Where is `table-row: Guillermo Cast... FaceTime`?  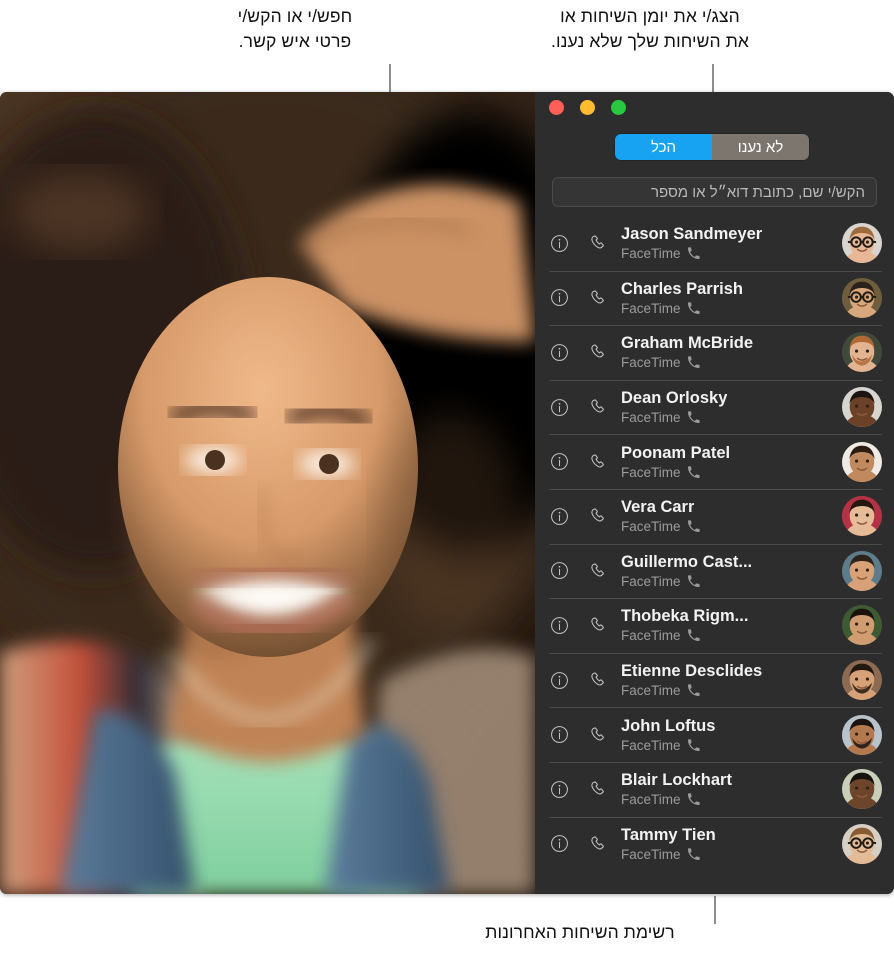
table-row: Guillermo Cast... FaceTime is located at coordinates (714, 571).